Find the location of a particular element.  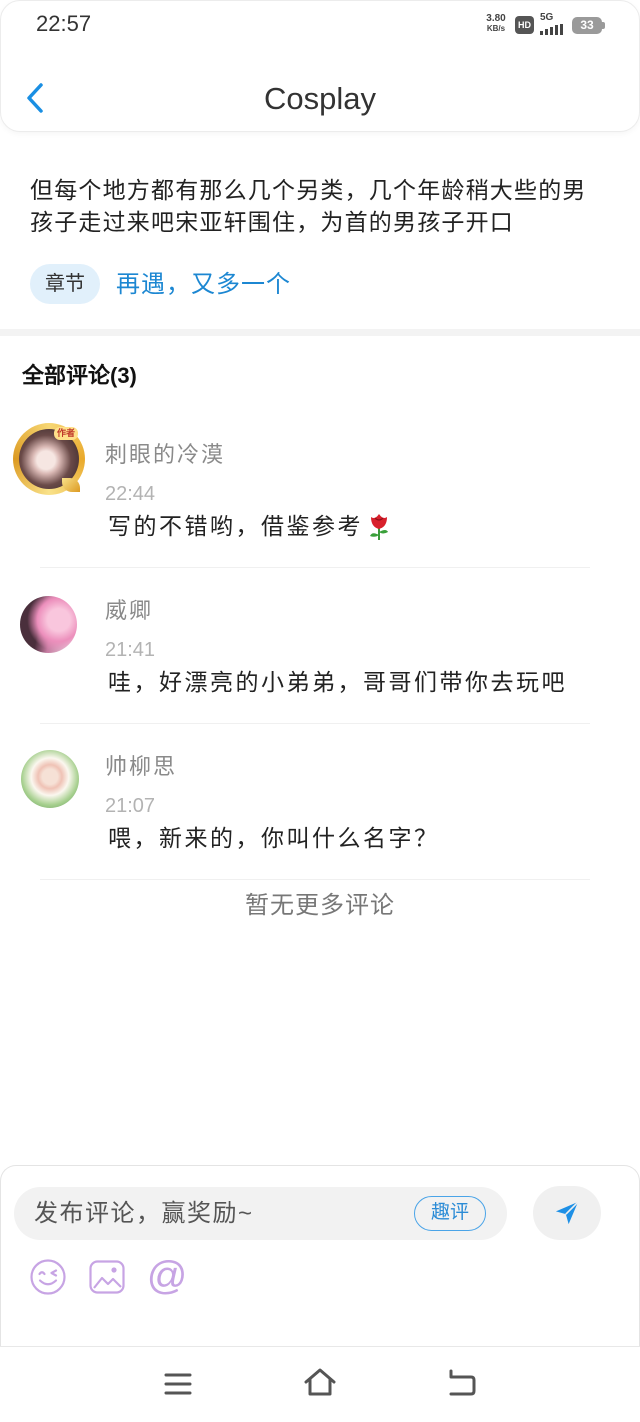

comment-text: 喂，新来的，你叫什么名字？ is located at coordinates (274, 838).